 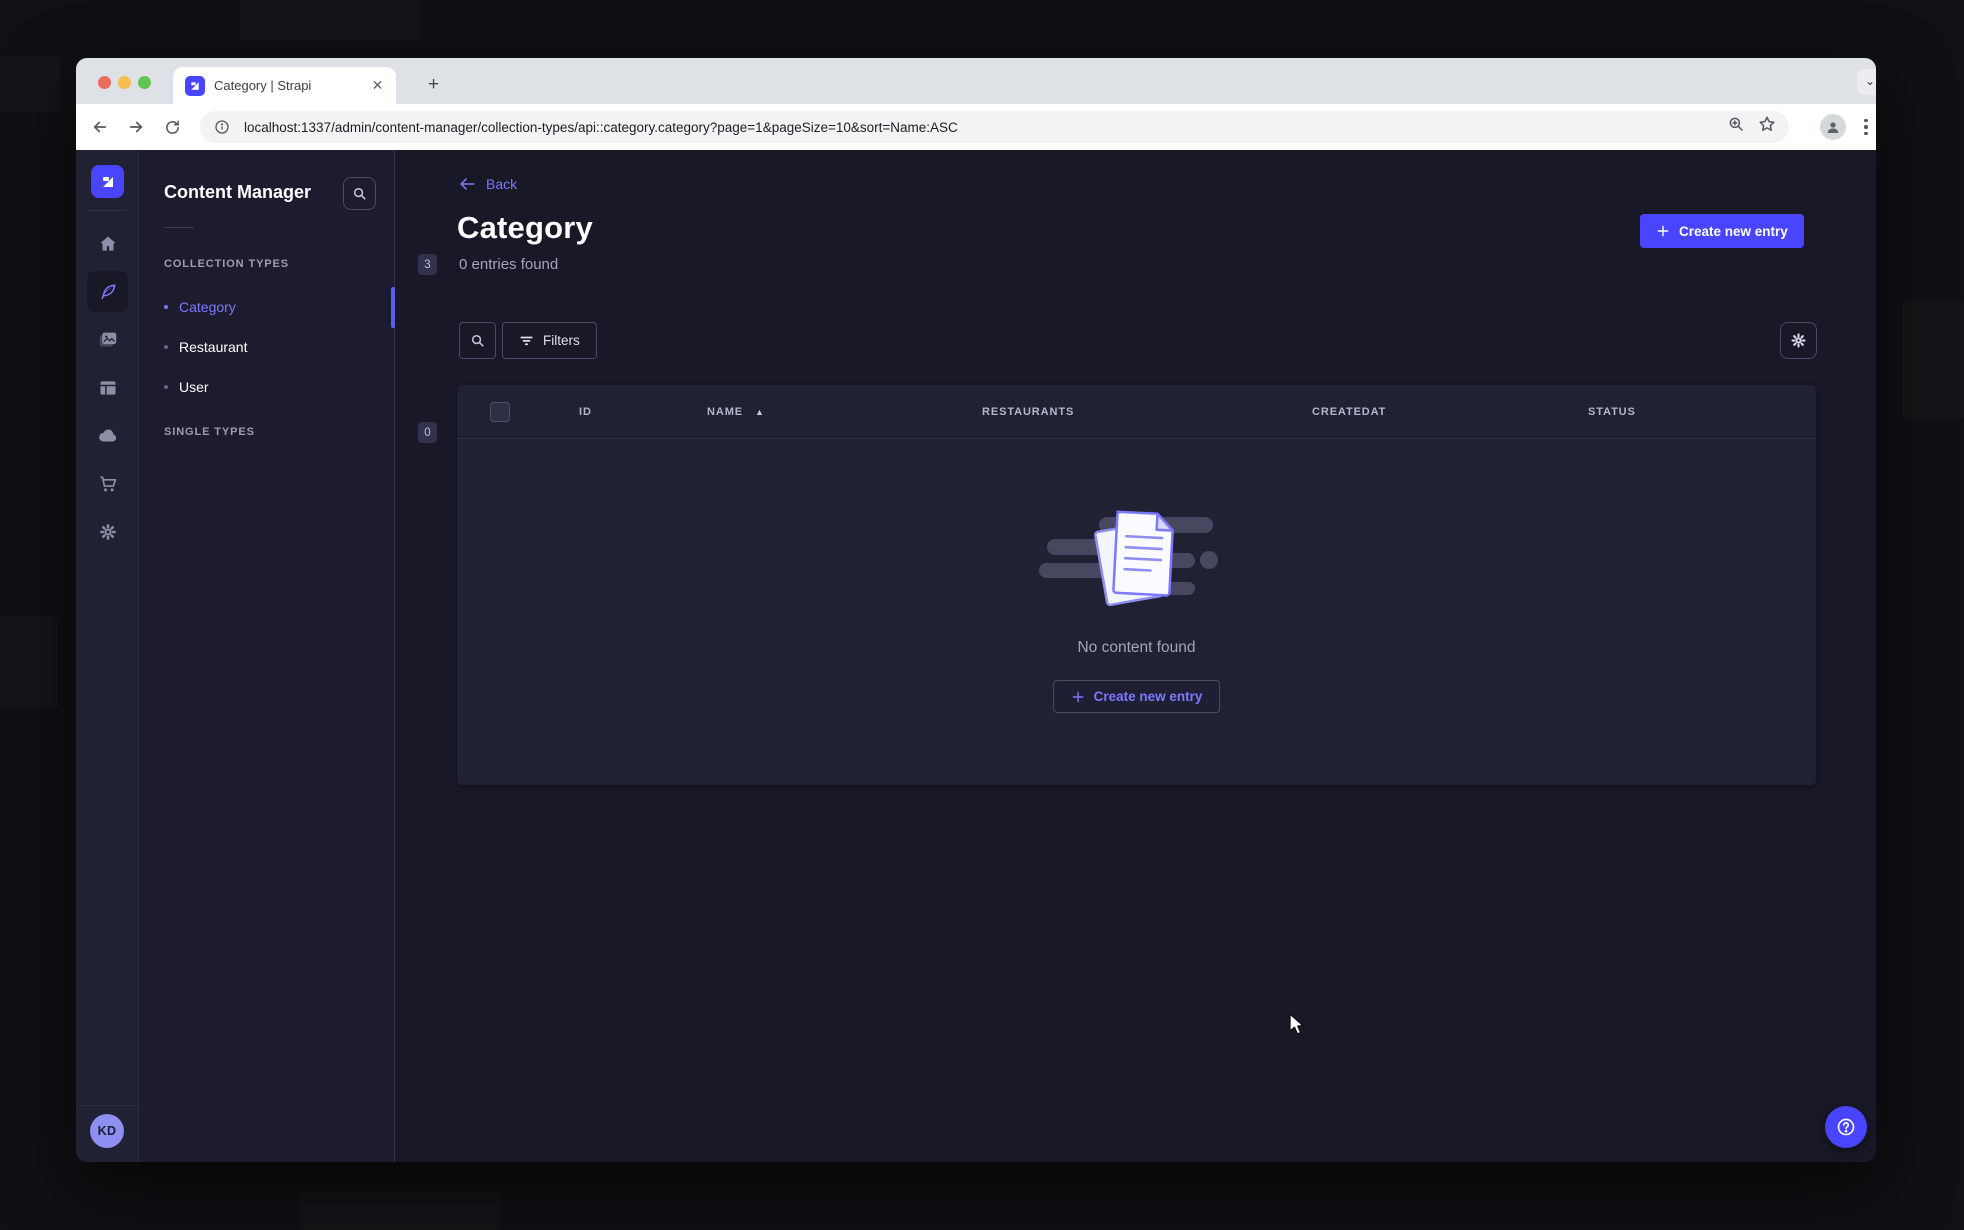 I want to click on single-types-label: SINGLE TYPES, so click(x=209, y=432).